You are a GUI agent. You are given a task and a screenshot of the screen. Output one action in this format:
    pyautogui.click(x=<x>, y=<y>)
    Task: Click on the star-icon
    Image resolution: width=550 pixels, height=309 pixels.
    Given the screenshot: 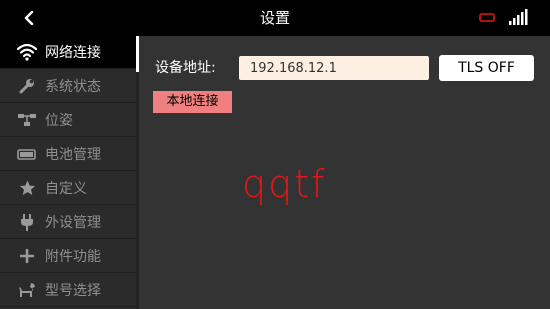 What is the action you would take?
    pyautogui.click(x=27, y=188)
    